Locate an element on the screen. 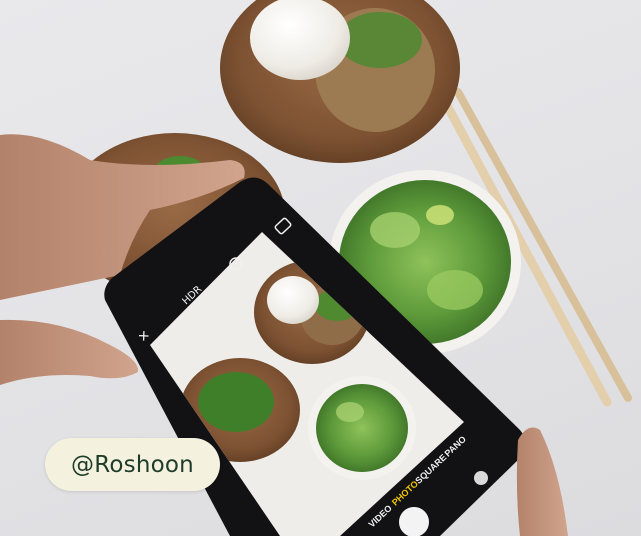  scallion-garnish is located at coordinates (380, 40).